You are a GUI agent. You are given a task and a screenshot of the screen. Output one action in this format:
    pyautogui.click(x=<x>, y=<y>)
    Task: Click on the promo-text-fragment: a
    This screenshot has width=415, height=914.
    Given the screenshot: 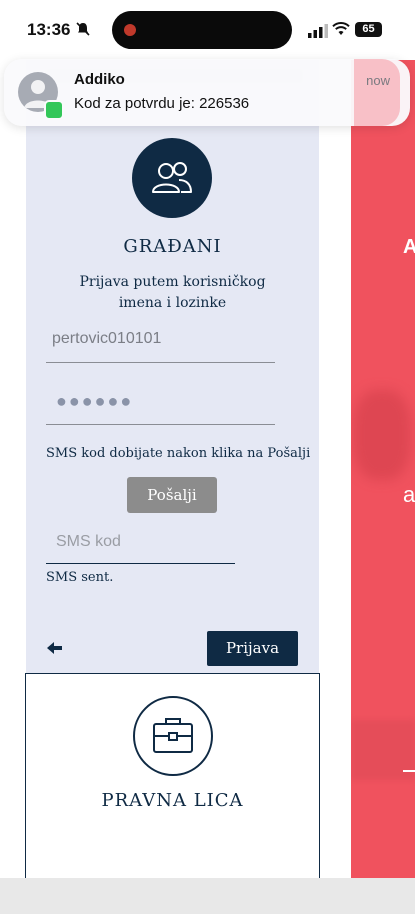 What is the action you would take?
    pyautogui.click(x=409, y=494)
    